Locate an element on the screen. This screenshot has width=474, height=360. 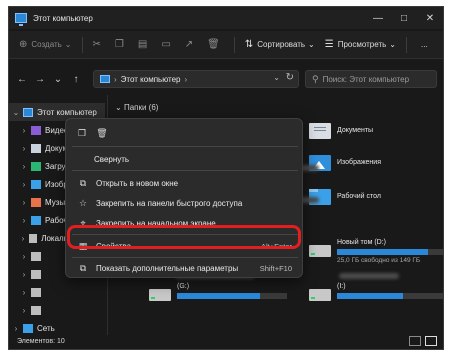
delete-button: 🗑 is located at coordinates (215, 44).